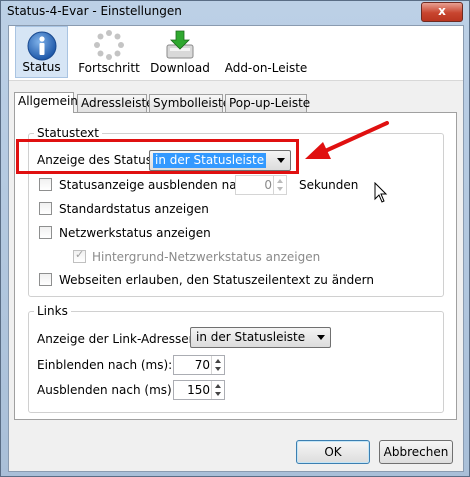  Describe the element at coordinates (266, 68) in the screenshot. I see `toolbar-label-addon-leiste: Add-on-Leiste` at that location.